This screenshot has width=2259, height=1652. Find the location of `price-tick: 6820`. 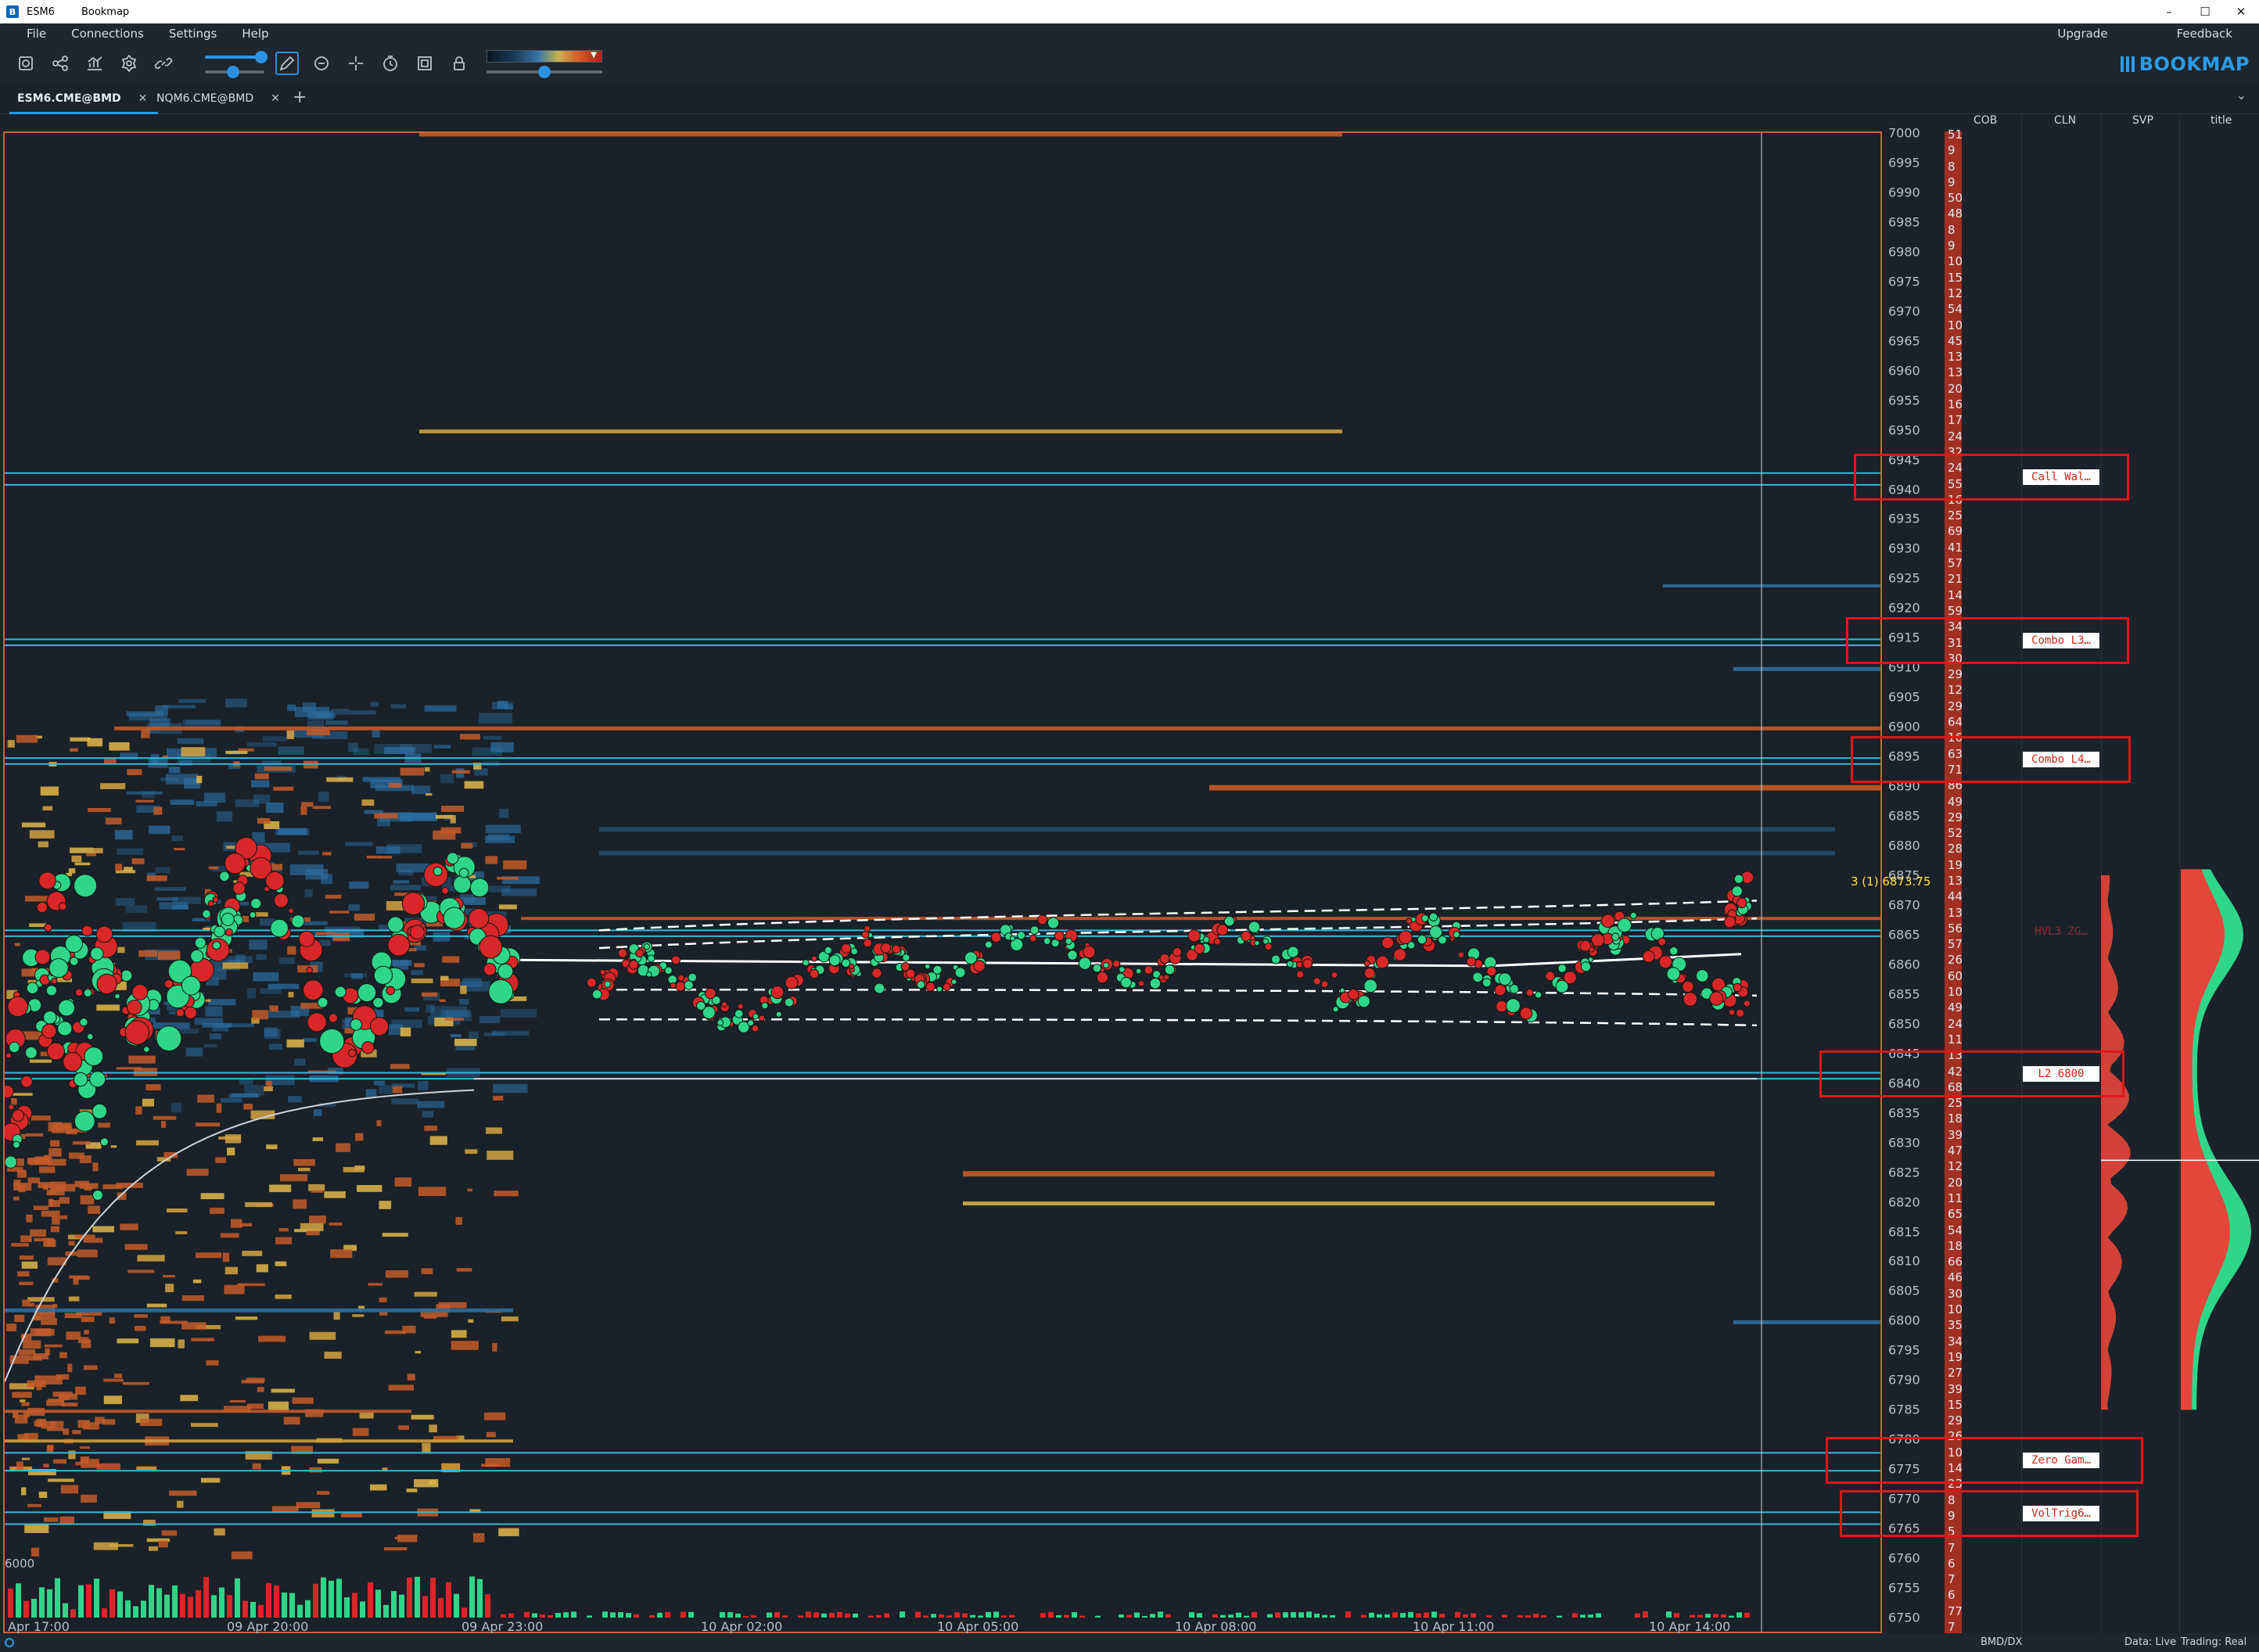

price-tick: 6820 is located at coordinates (1904, 1202).